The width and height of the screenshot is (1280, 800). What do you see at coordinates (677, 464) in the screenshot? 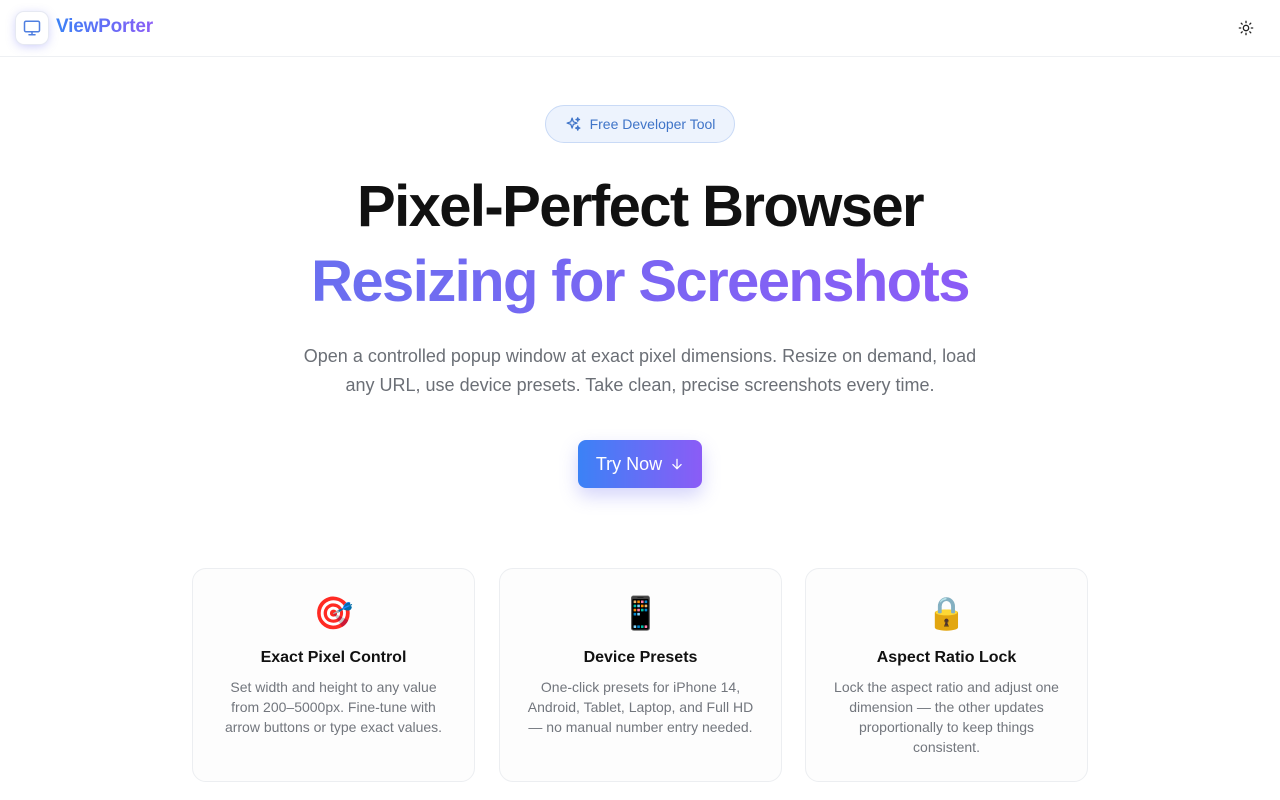
I see `arrow-down-icon` at bounding box center [677, 464].